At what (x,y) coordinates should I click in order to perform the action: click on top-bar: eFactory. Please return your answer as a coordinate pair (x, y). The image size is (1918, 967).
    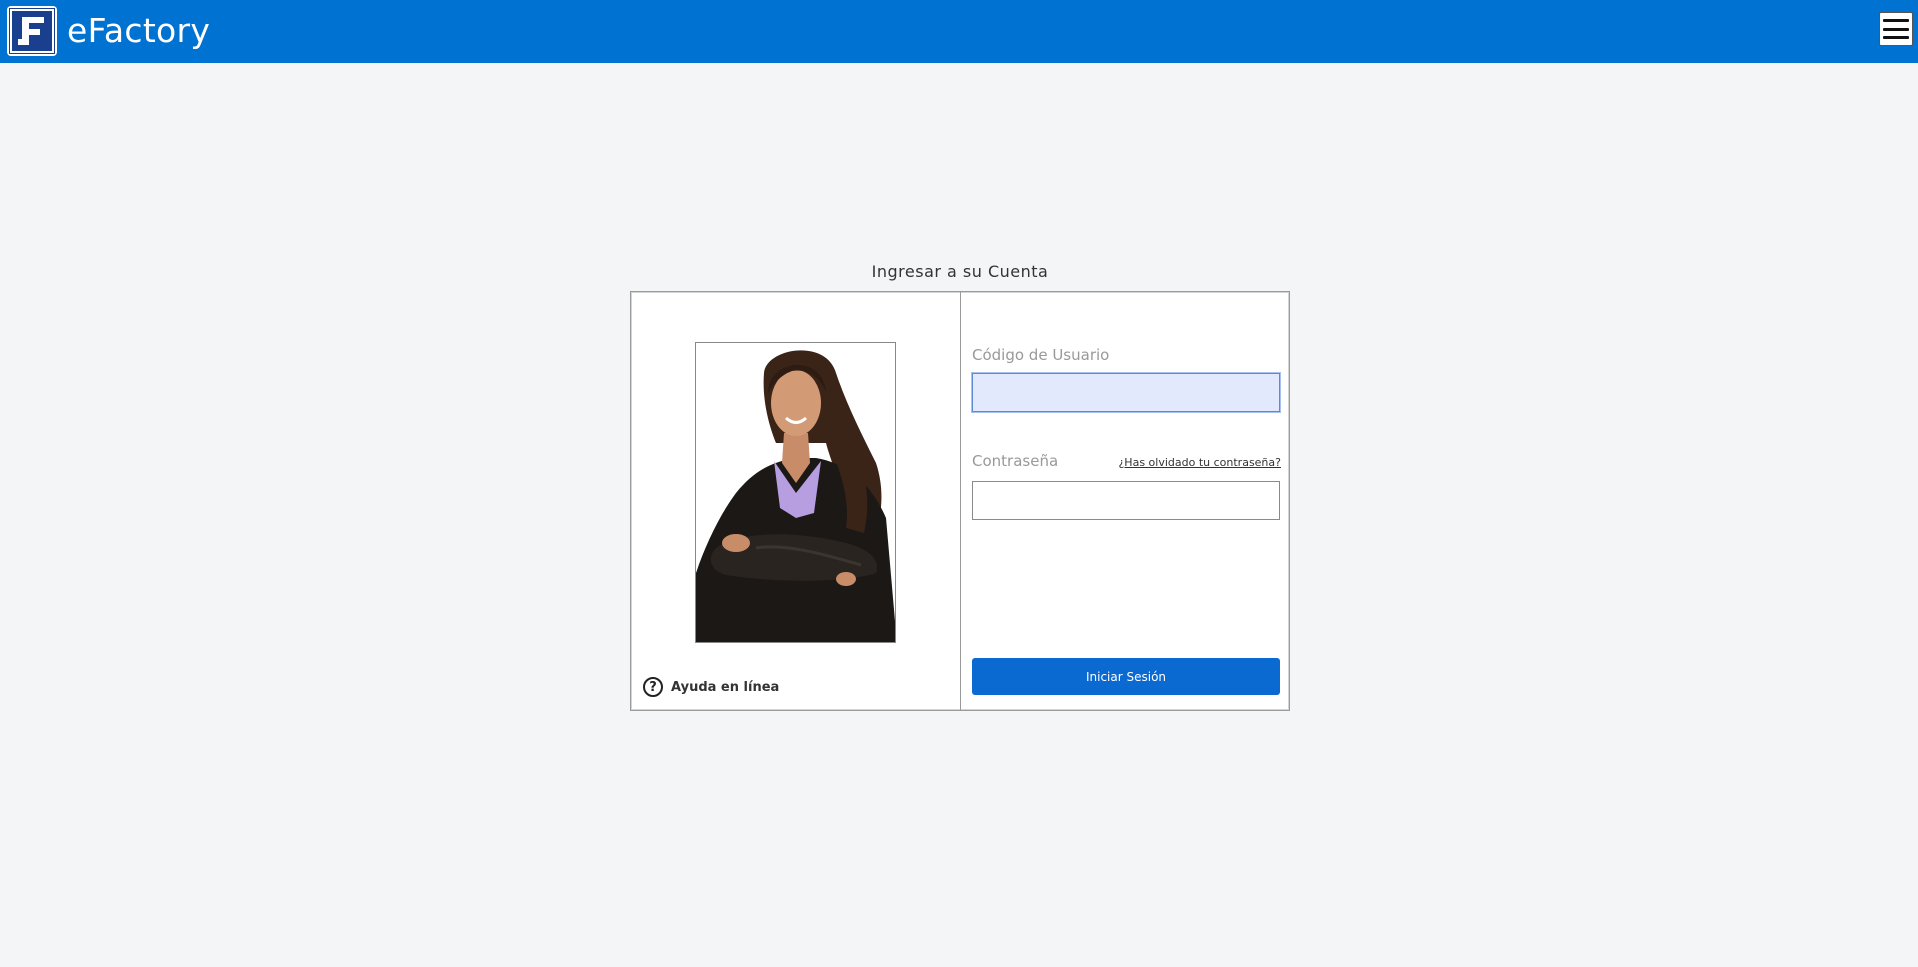
    Looking at the image, I should click on (959, 31).